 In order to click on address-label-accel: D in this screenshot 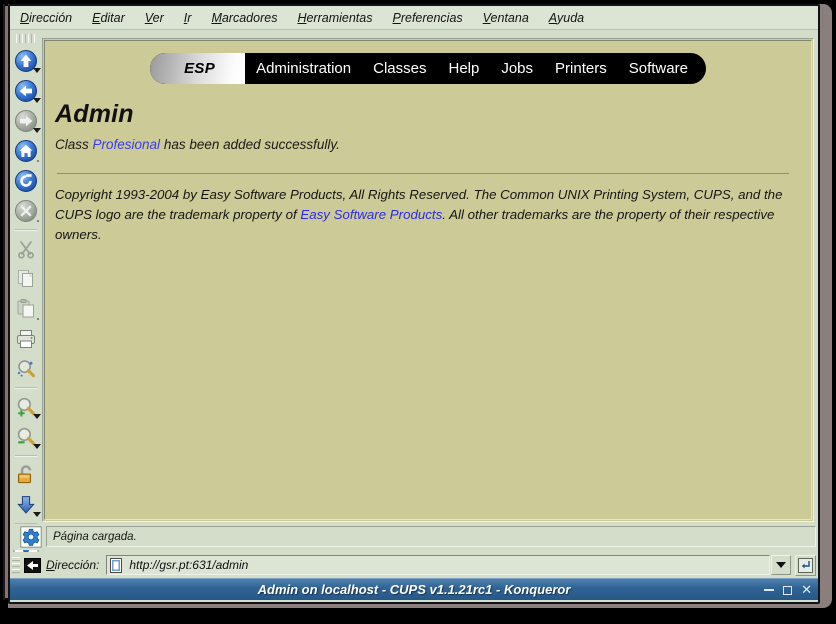, I will do `click(50, 565)`.